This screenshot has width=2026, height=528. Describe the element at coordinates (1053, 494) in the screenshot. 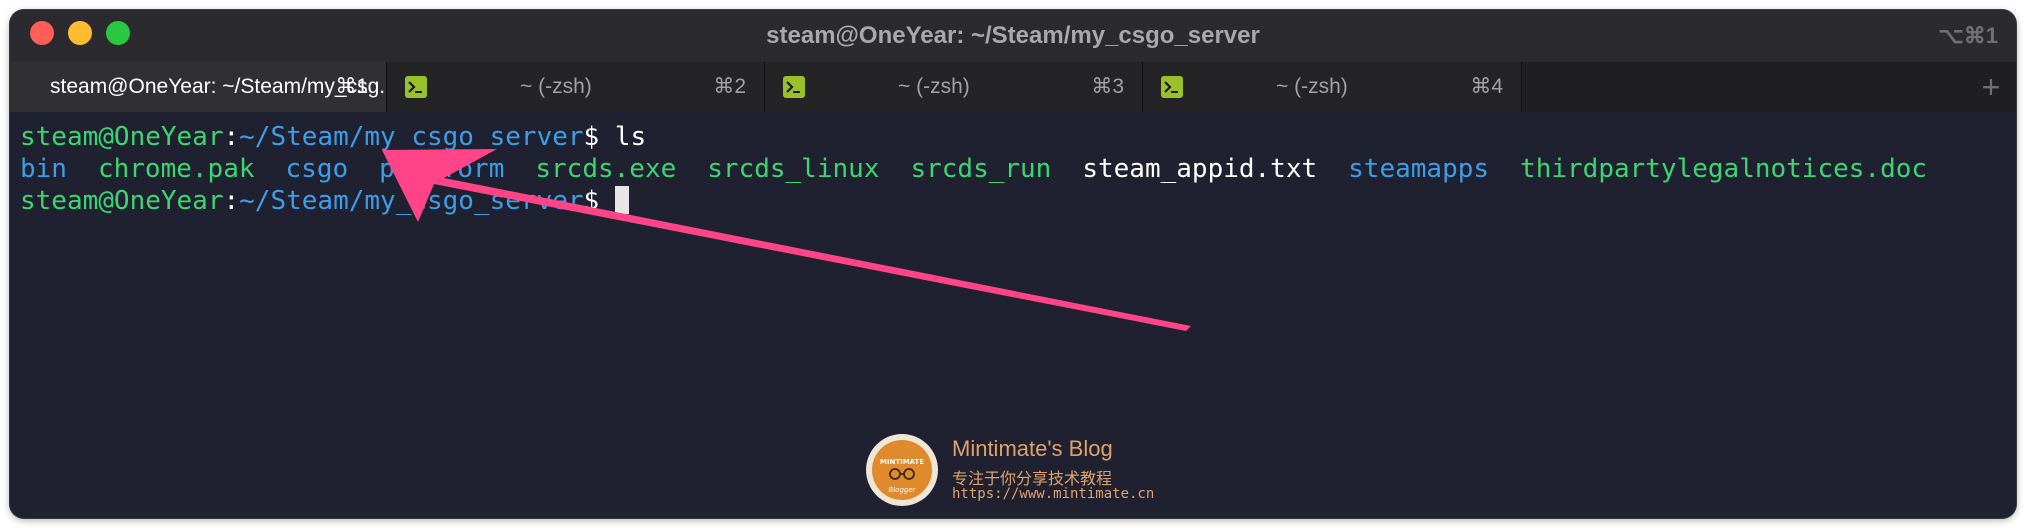

I see `blog-url: https://www.mintimate.cn` at that location.